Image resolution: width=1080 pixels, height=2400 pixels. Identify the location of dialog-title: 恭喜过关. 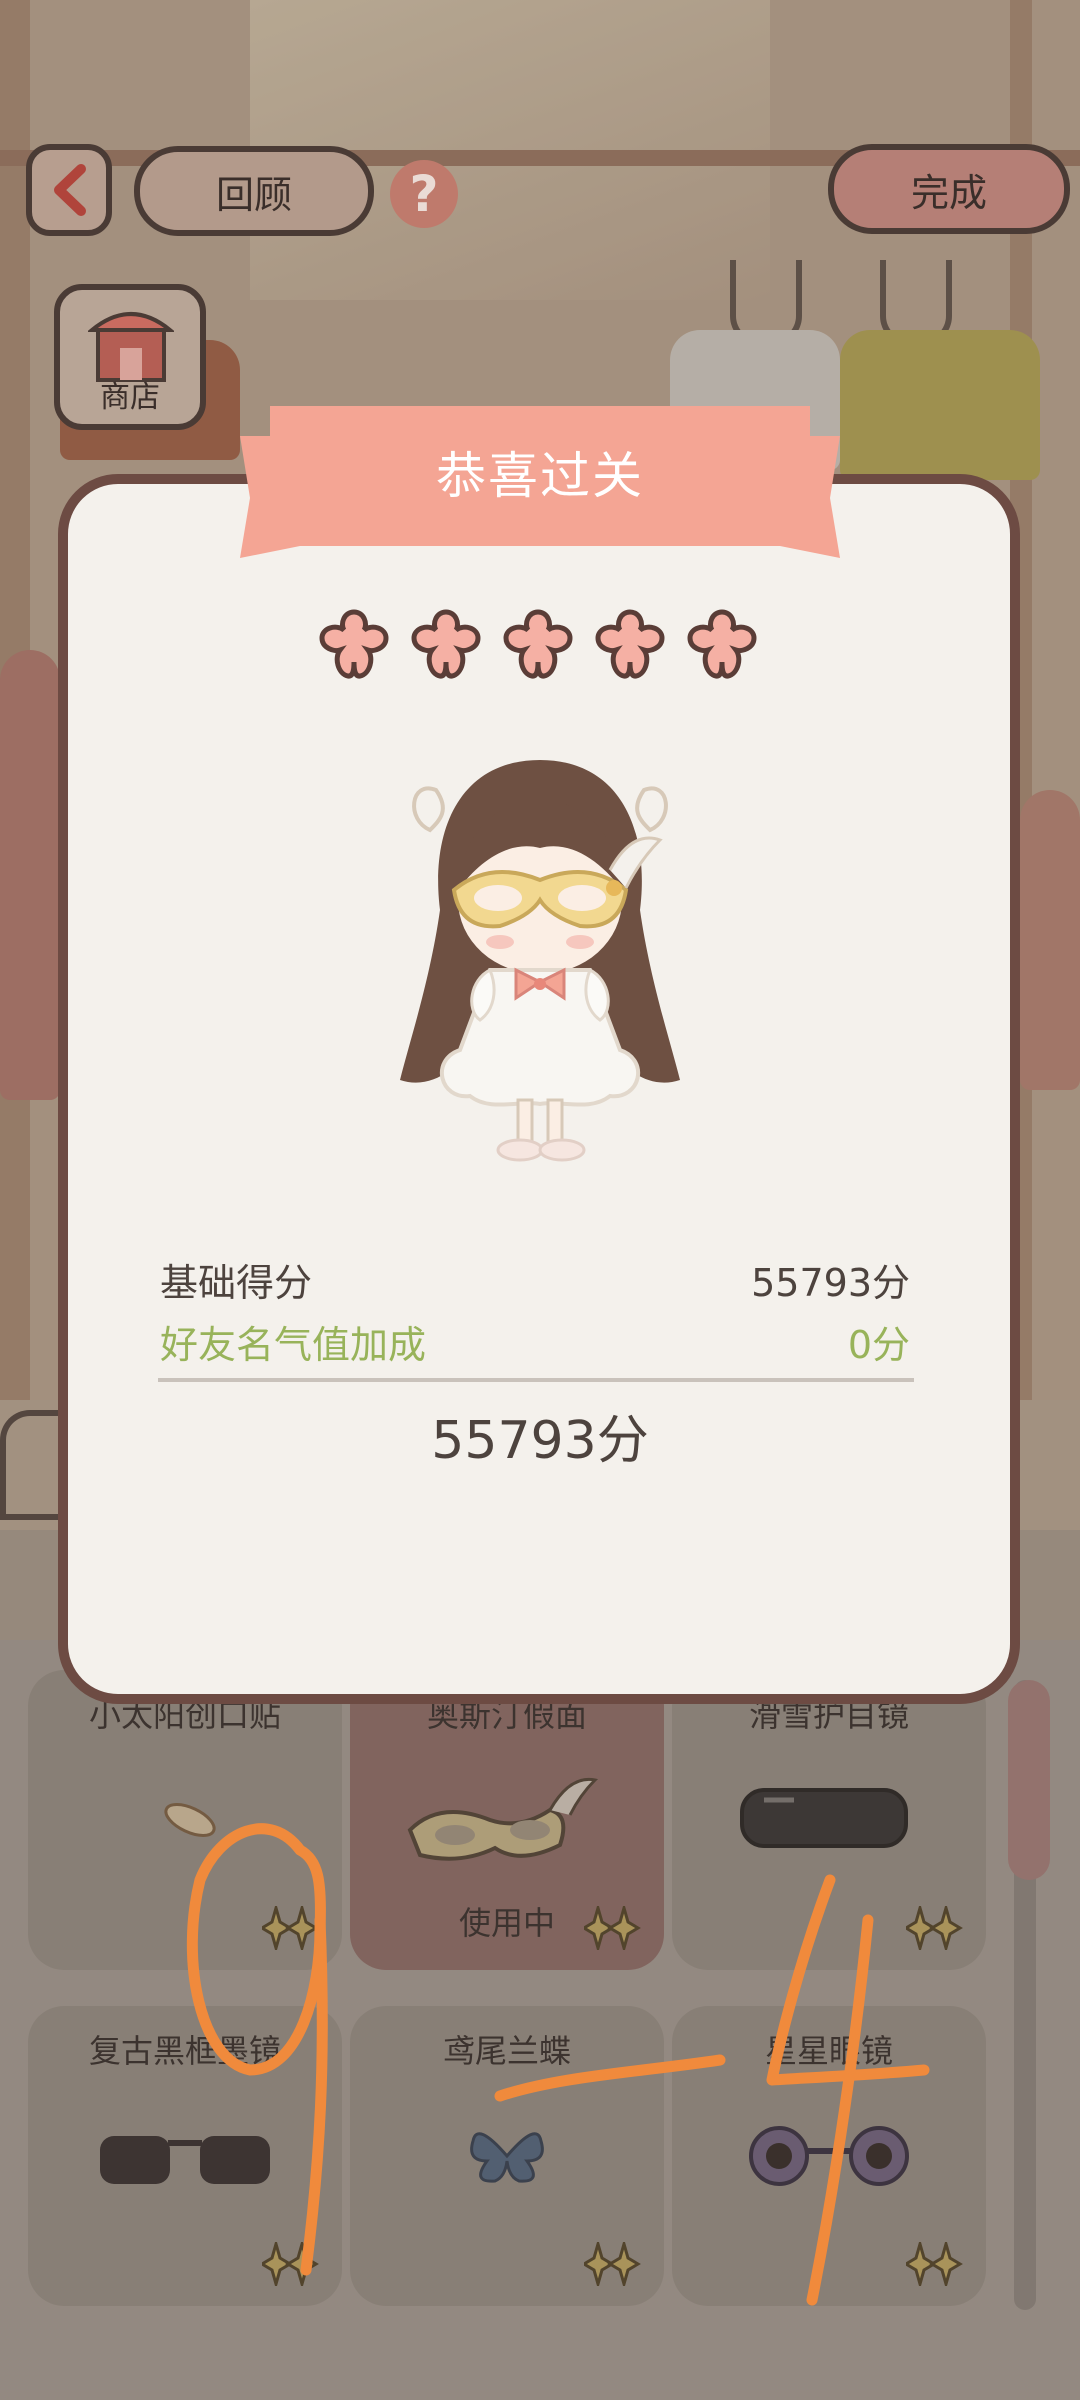
(540, 476).